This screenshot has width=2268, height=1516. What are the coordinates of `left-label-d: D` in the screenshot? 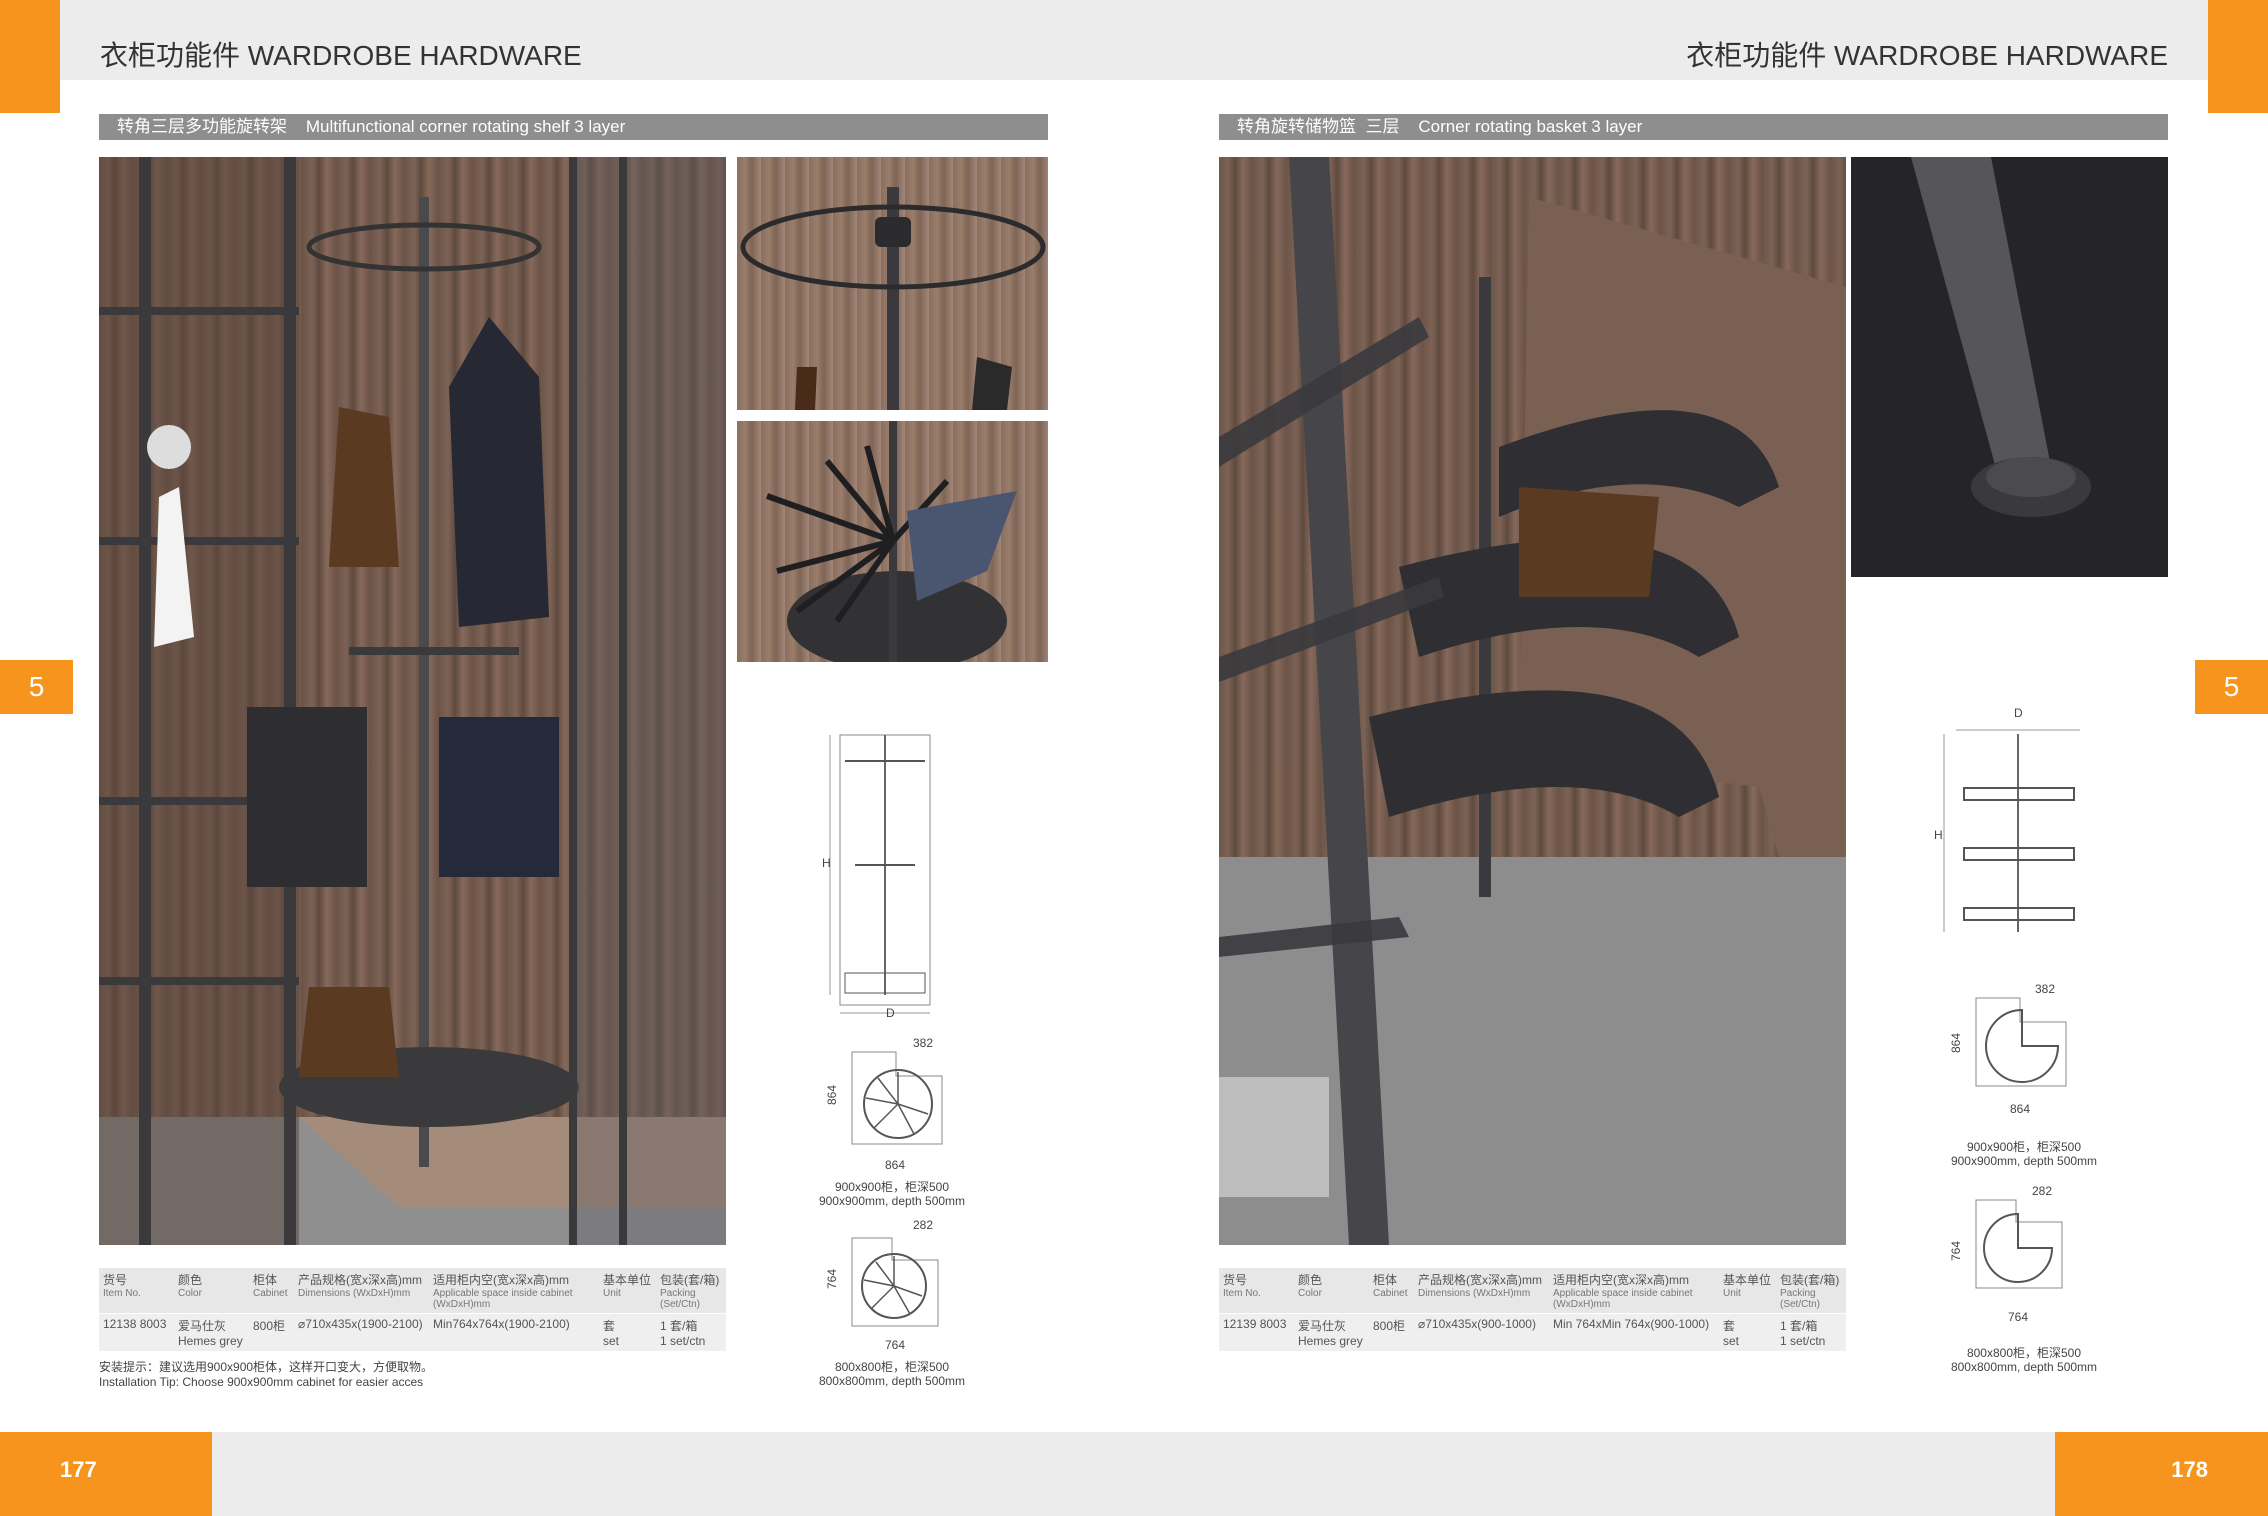 It's located at (890, 1013).